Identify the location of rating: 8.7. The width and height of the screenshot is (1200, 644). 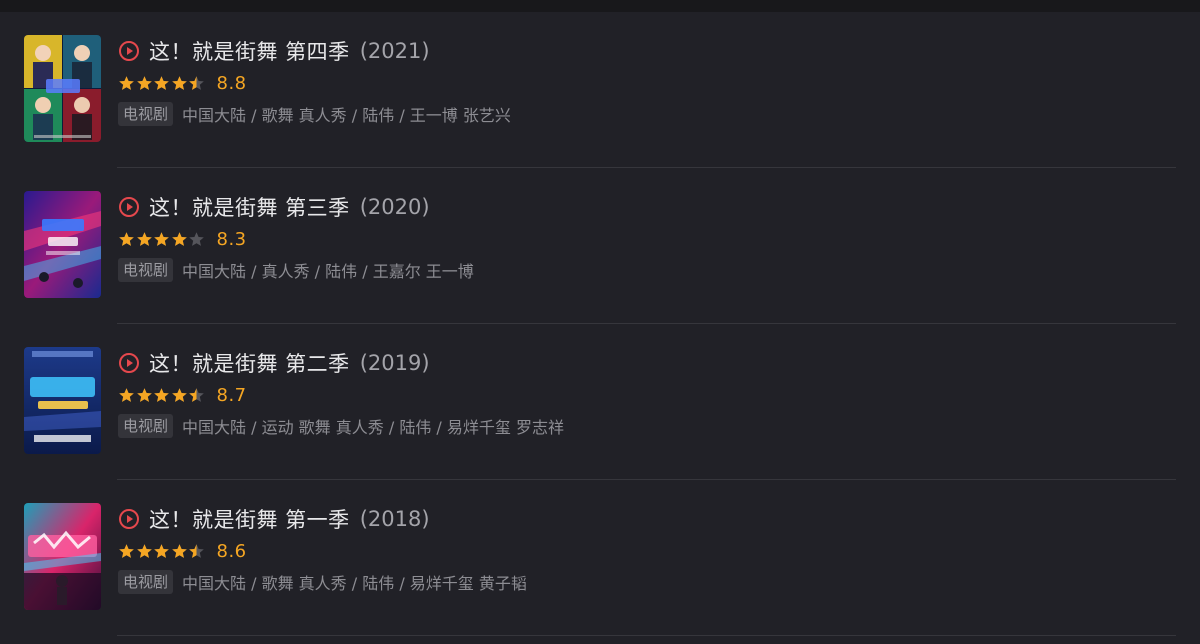
(182, 395).